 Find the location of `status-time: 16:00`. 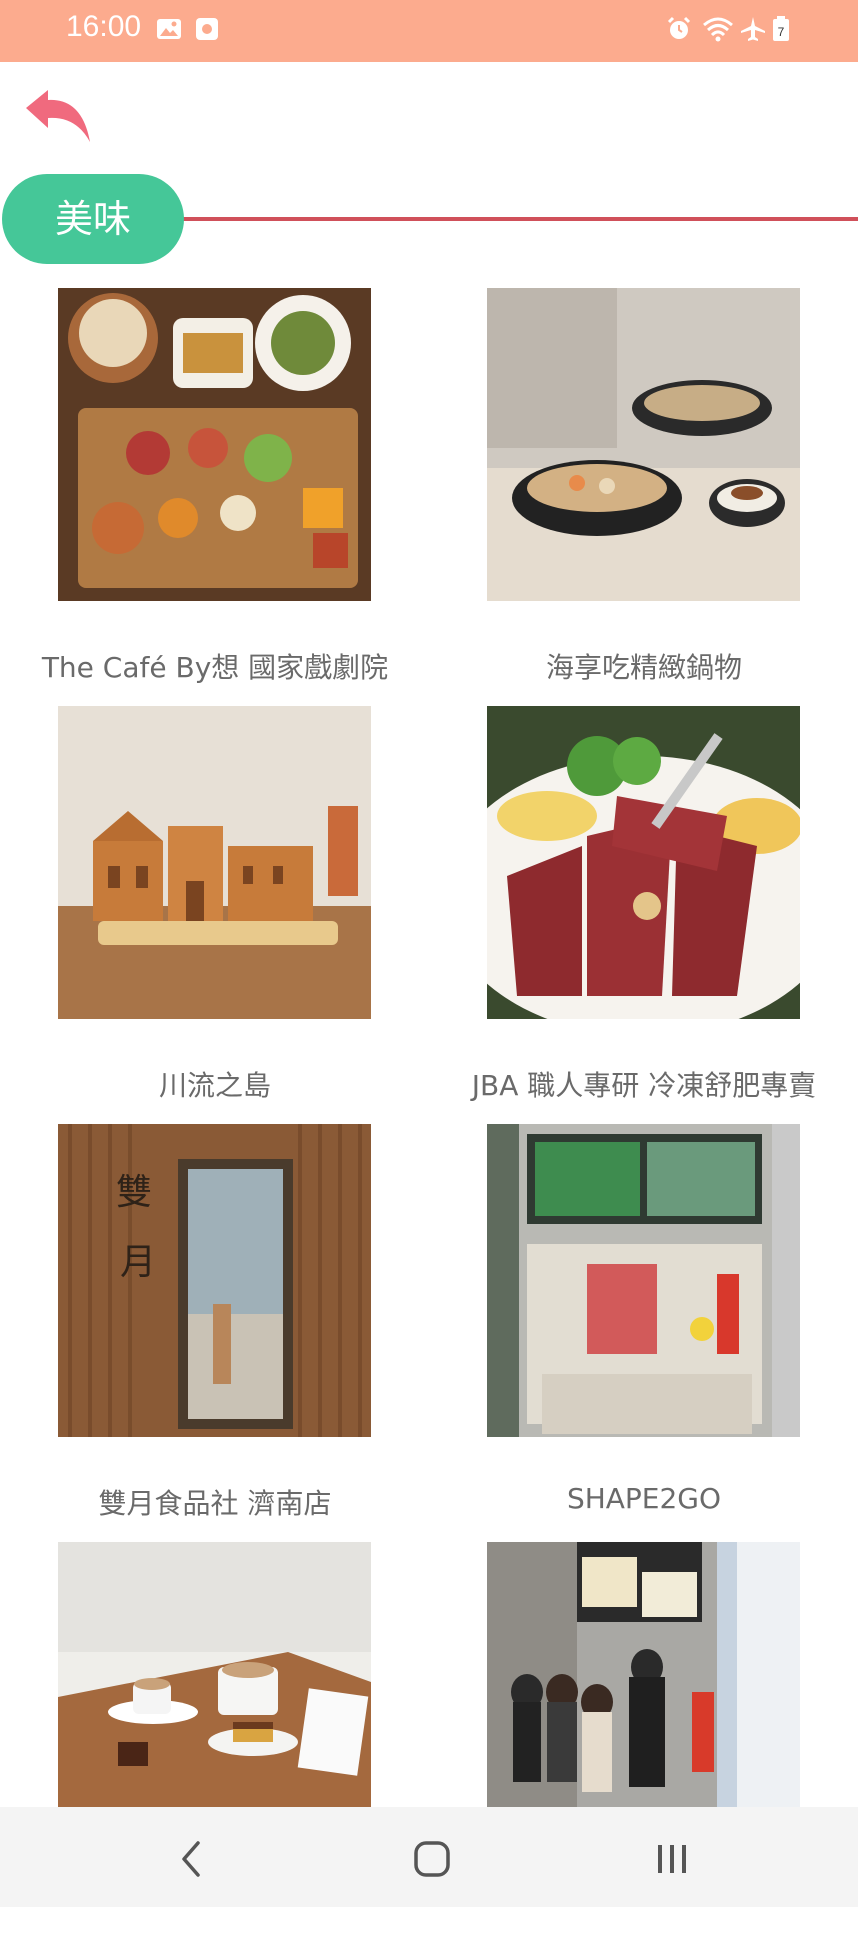

status-time: 16:00 is located at coordinates (104, 26).